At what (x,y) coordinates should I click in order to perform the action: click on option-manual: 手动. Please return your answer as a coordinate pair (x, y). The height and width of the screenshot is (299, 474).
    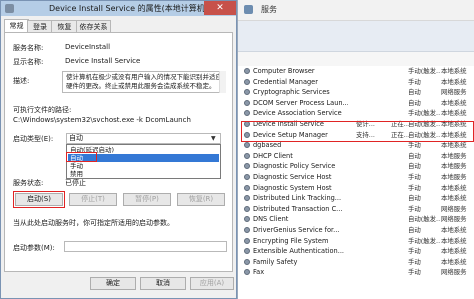
    Looking at the image, I should click on (143, 166).